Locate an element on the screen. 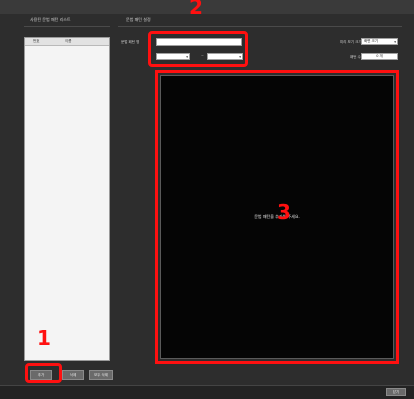 This screenshot has height=399, width=414. pattern-settings-title: 문법 패턴 설정 is located at coordinates (138, 19).